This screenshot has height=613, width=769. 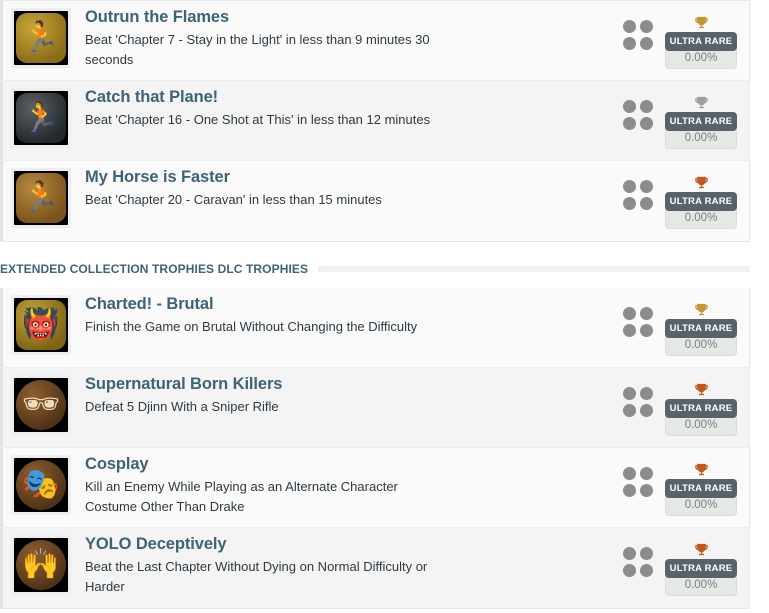 I want to click on group-spacer, so click(x=384, y=246).